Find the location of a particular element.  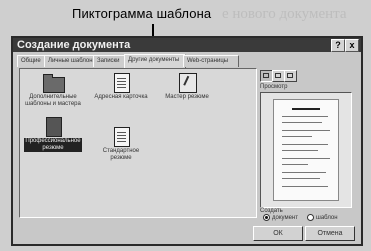

tab-personal-templates: Личные шаблоны is located at coordinates (70, 61).